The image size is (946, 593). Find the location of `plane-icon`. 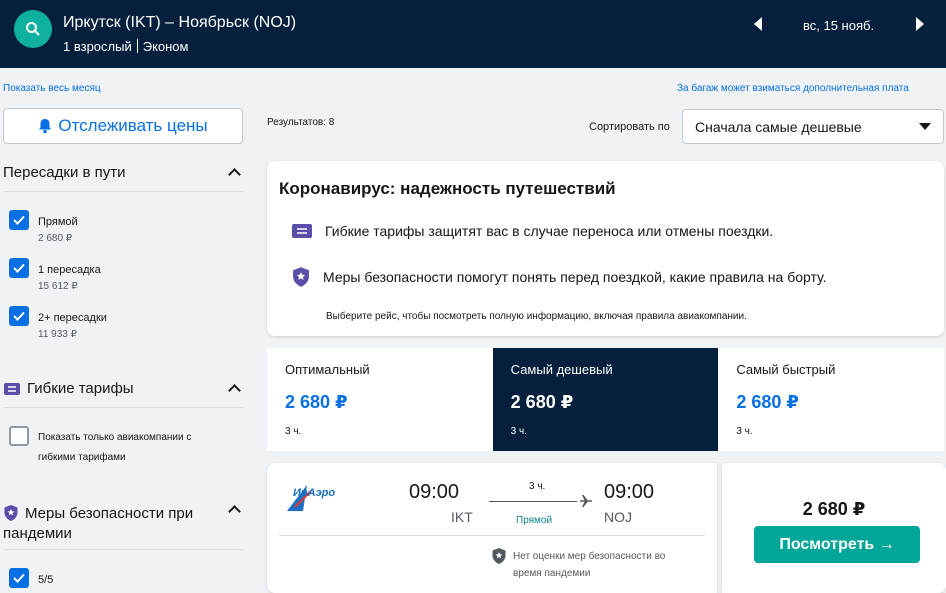

plane-icon is located at coordinates (586, 501).